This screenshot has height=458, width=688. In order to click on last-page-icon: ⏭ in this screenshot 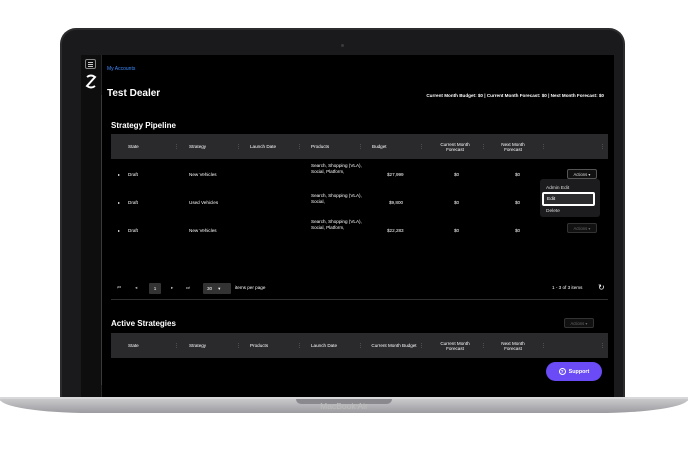, I will do `click(188, 287)`.